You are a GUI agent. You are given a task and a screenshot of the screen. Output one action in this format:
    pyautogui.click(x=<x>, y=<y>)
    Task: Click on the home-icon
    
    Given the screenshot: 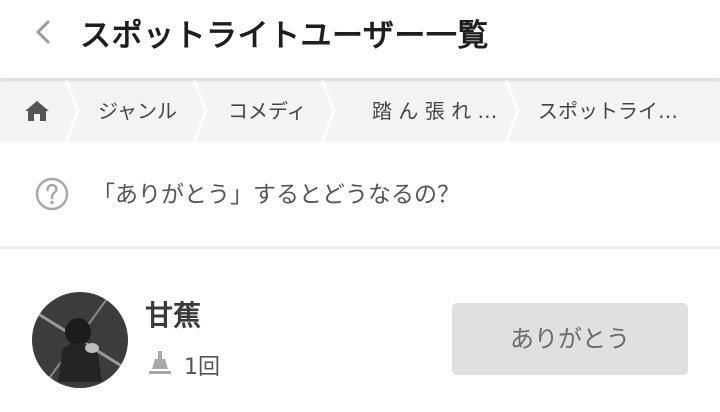 What is the action you would take?
    pyautogui.click(x=37, y=111)
    